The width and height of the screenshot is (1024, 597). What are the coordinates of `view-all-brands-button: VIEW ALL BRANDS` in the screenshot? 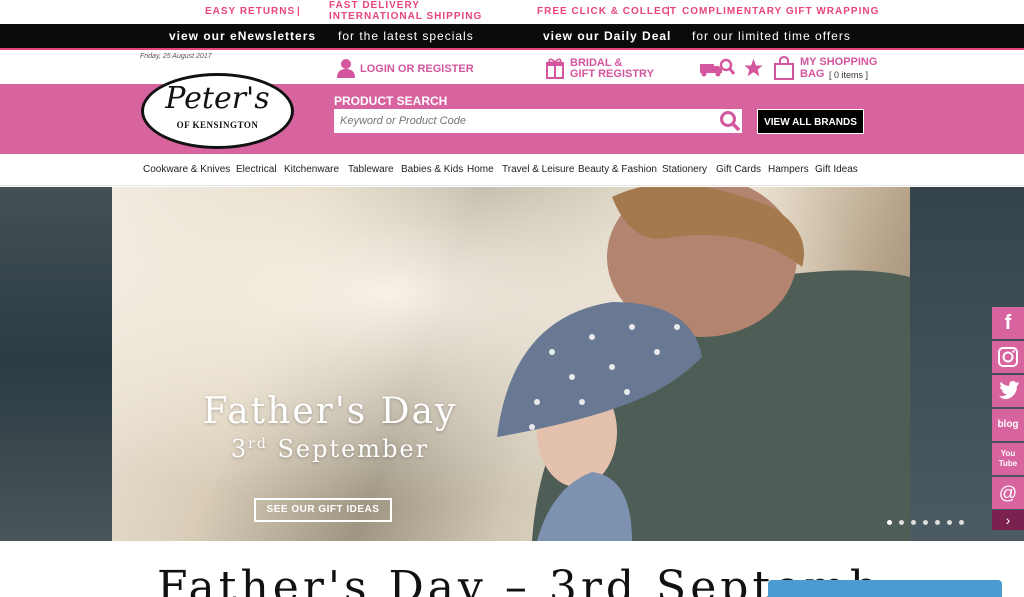 It's located at (810, 121).